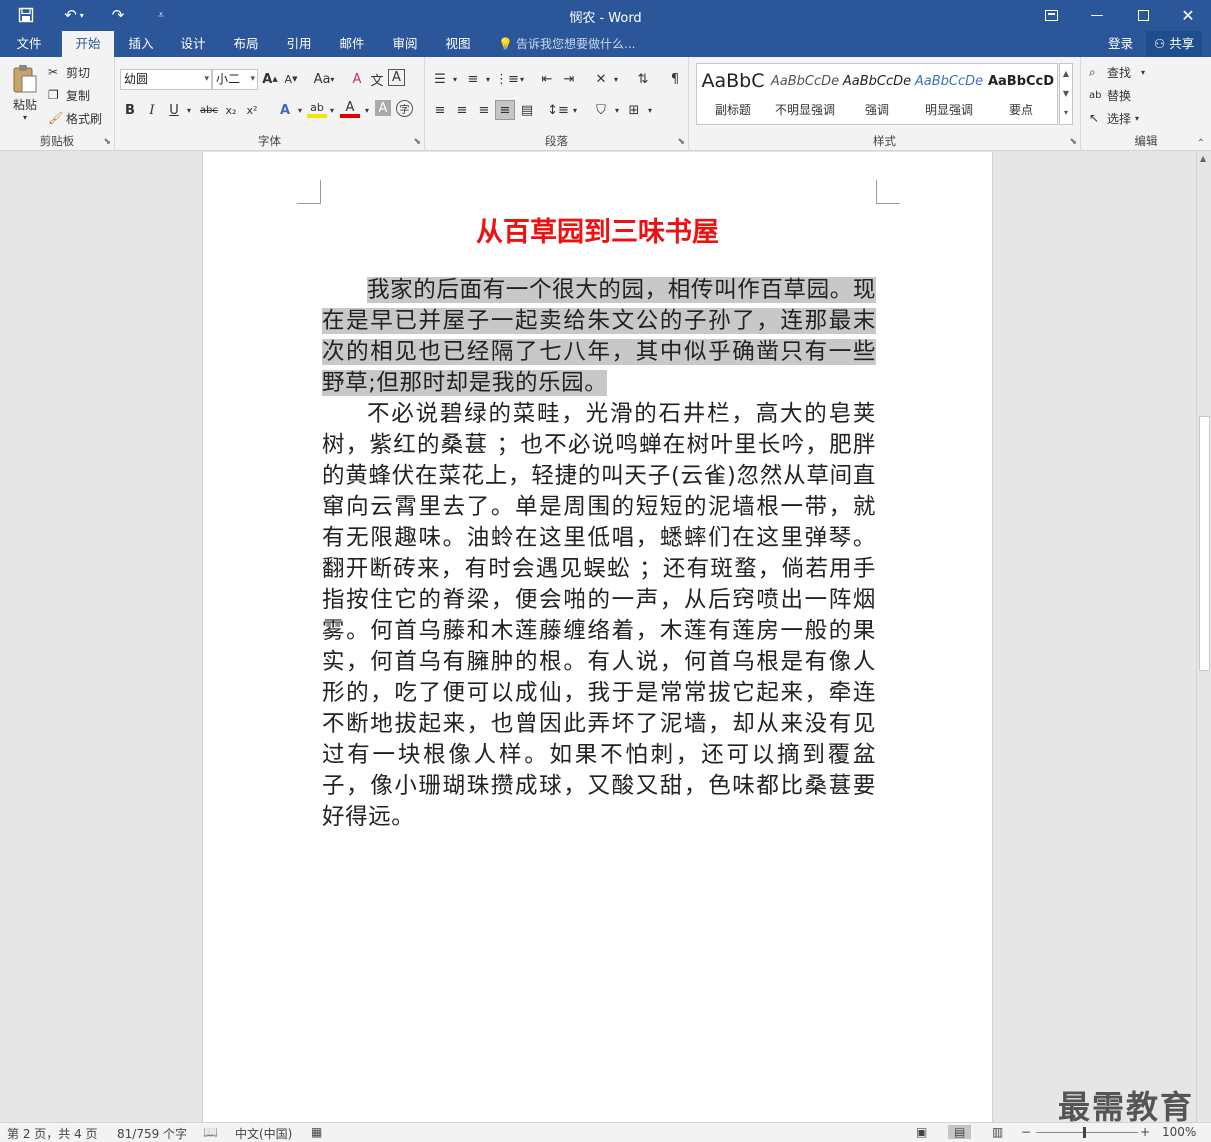  What do you see at coordinates (949, 94) in the screenshot?
I see `style-intense-emphasis: AaBbCcDe 明显强调` at bounding box center [949, 94].